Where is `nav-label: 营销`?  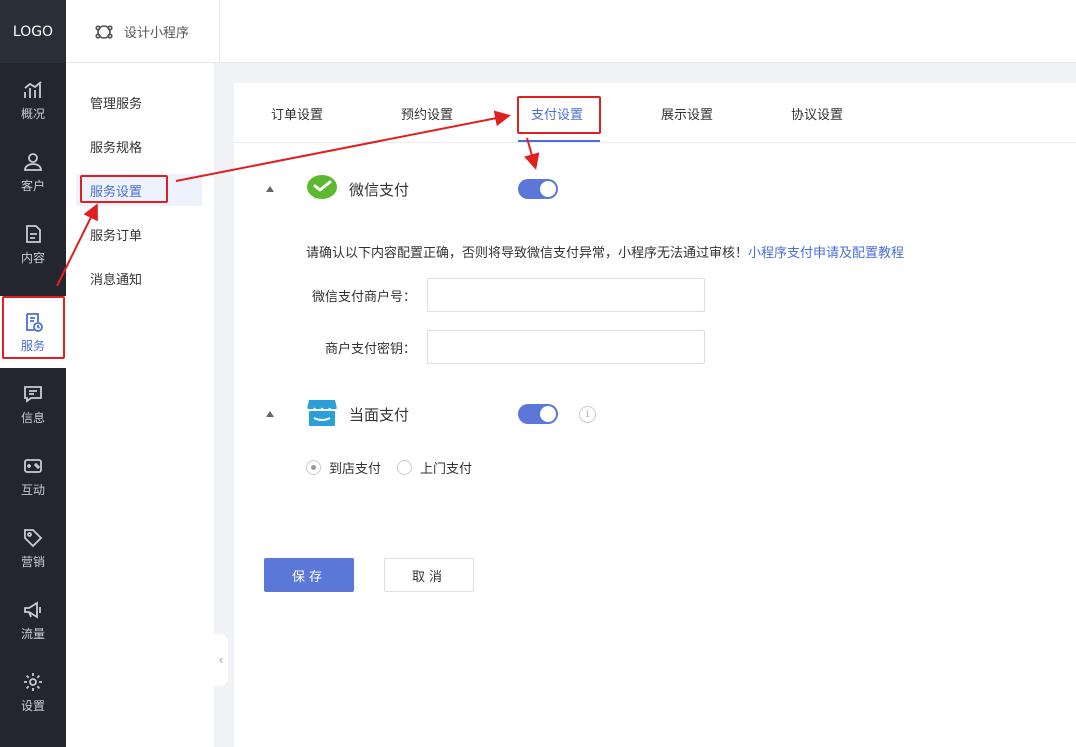 nav-label: 营销 is located at coordinates (32, 561).